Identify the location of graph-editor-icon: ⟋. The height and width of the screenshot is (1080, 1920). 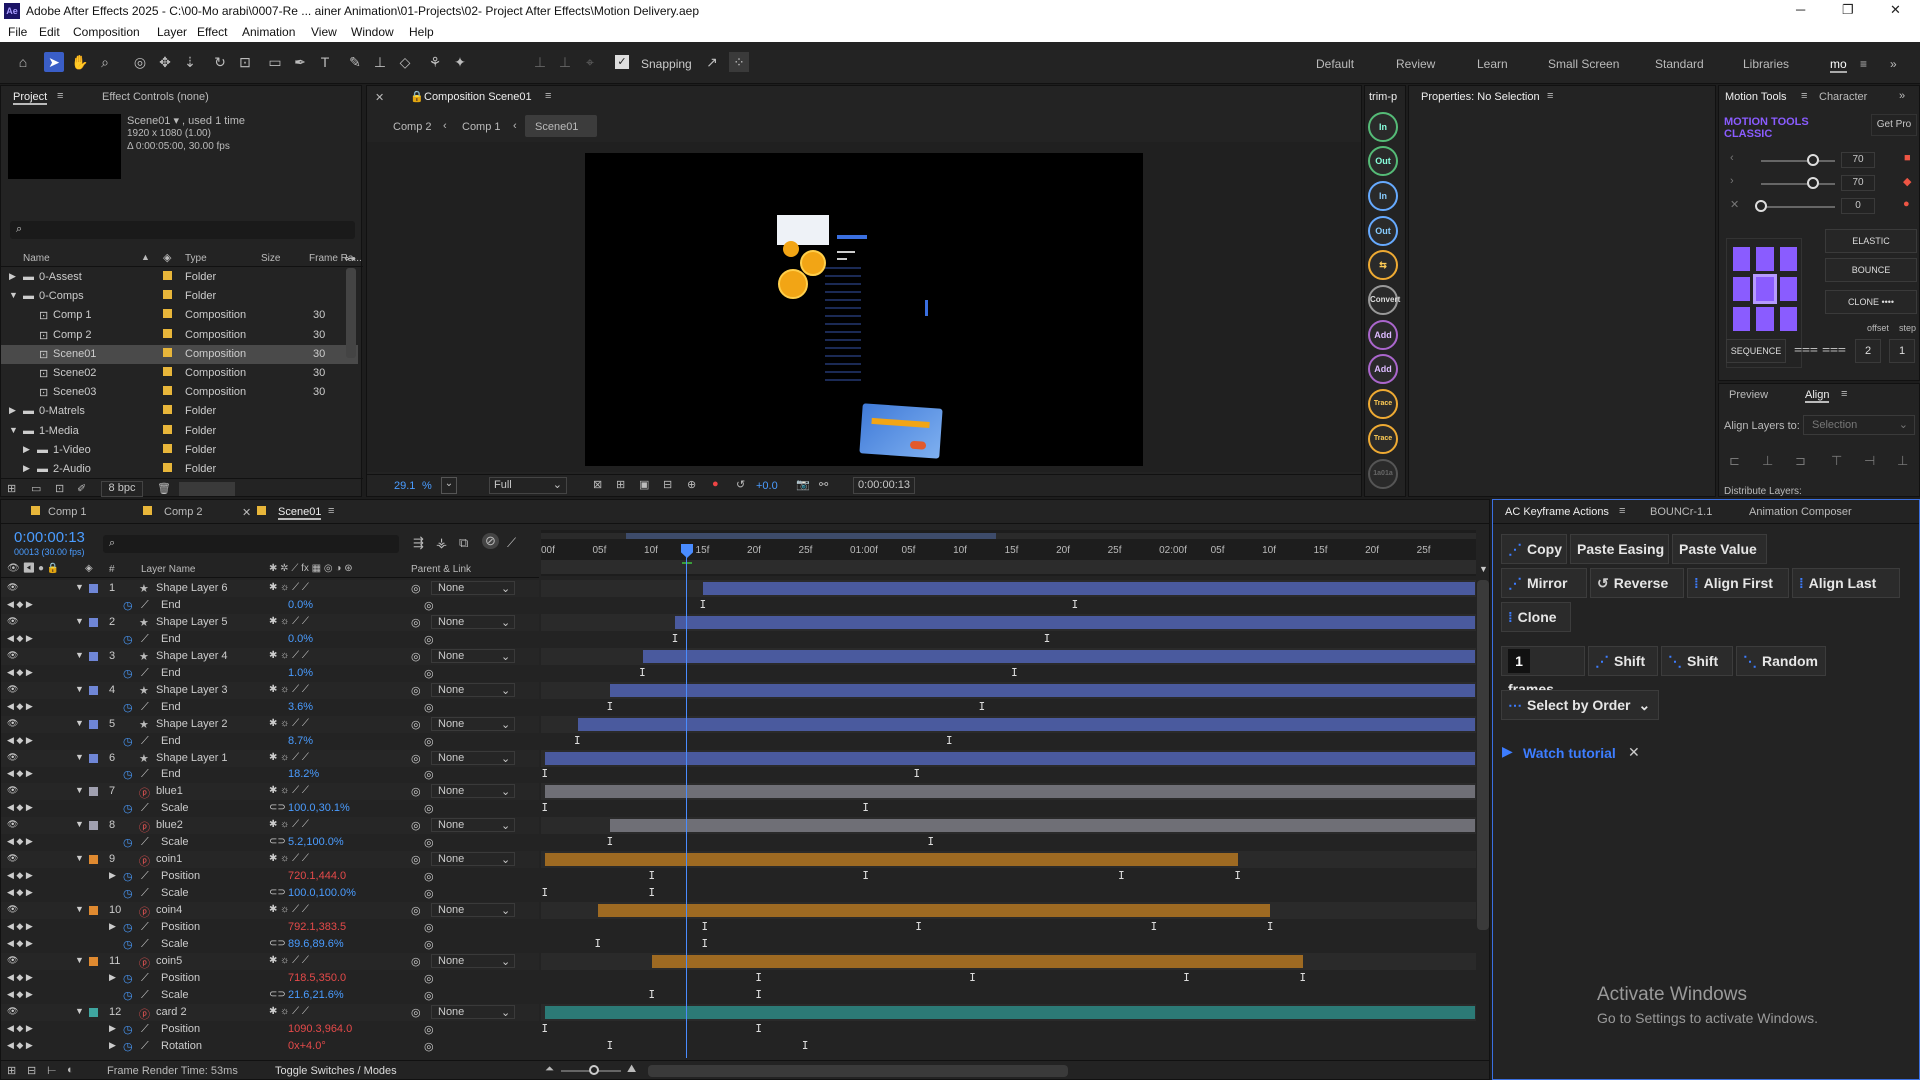
(511, 543).